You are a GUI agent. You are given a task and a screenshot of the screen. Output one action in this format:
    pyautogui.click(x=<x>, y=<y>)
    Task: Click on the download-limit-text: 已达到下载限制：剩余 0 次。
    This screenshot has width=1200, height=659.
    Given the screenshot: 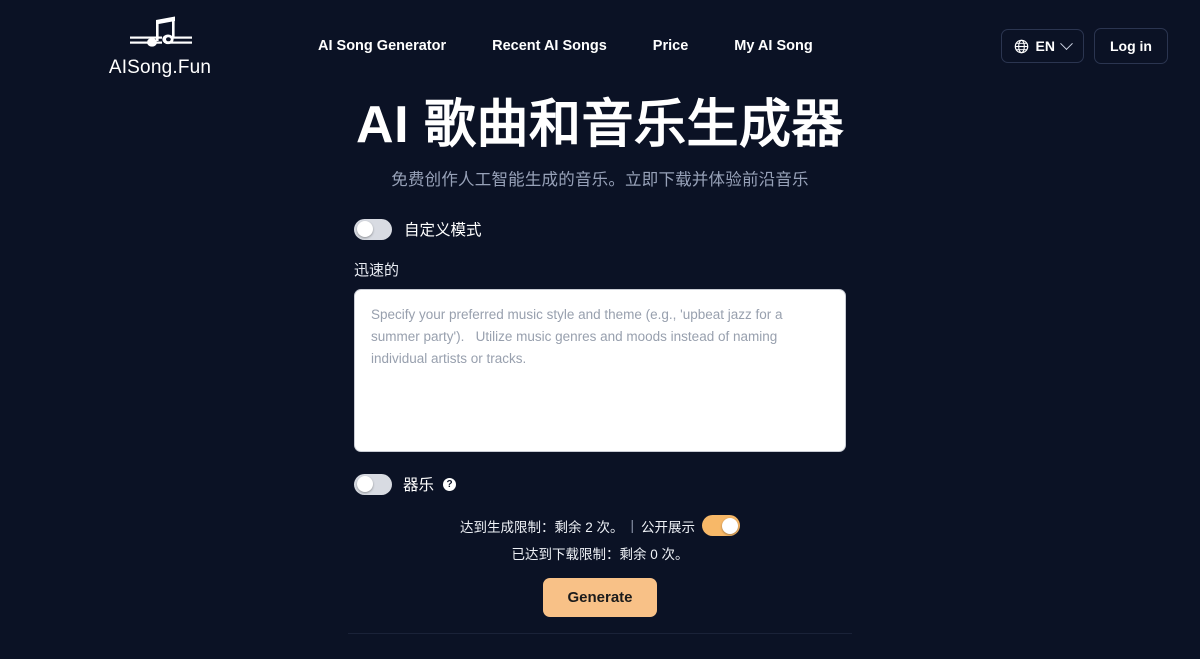 What is the action you would take?
    pyautogui.click(x=600, y=555)
    